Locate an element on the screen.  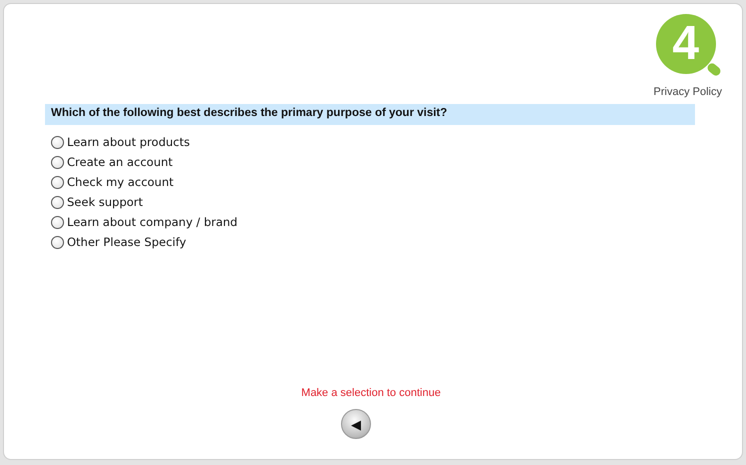
option-label: Learn about products is located at coordinates (128, 142).